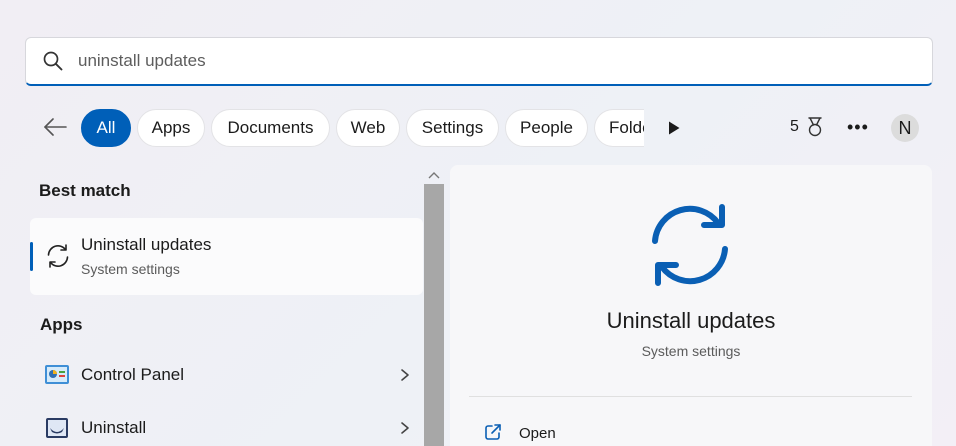 Image resolution: width=956 pixels, height=446 pixels. What do you see at coordinates (55, 127) in the screenshot?
I see `arrow-left-icon` at bounding box center [55, 127].